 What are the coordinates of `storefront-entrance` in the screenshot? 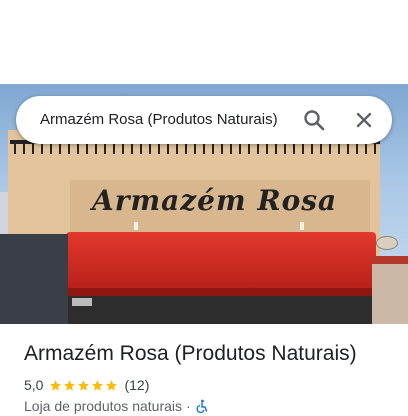 It's located at (221, 310).